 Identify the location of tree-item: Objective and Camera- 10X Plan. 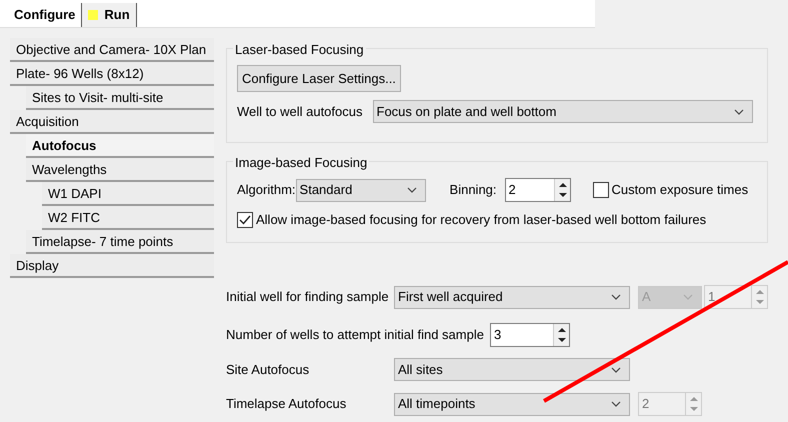
(112, 50).